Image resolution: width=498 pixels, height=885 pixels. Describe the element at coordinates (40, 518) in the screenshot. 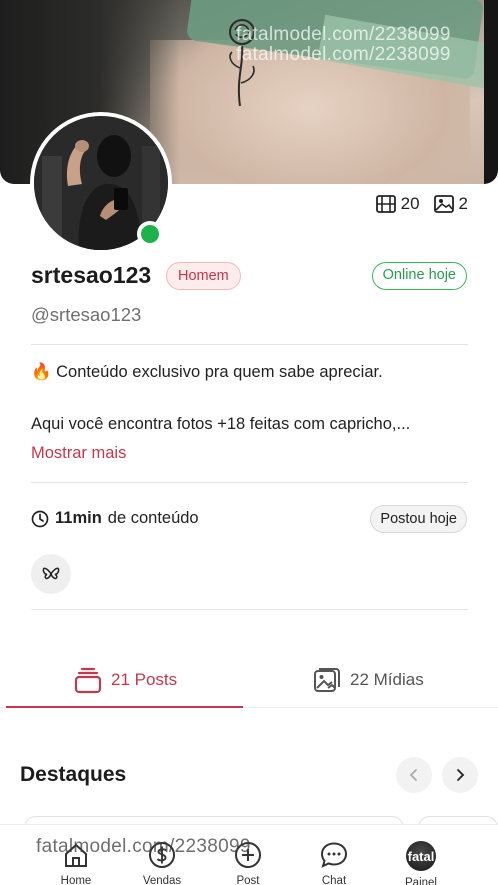

I see `clock-icon` at that location.